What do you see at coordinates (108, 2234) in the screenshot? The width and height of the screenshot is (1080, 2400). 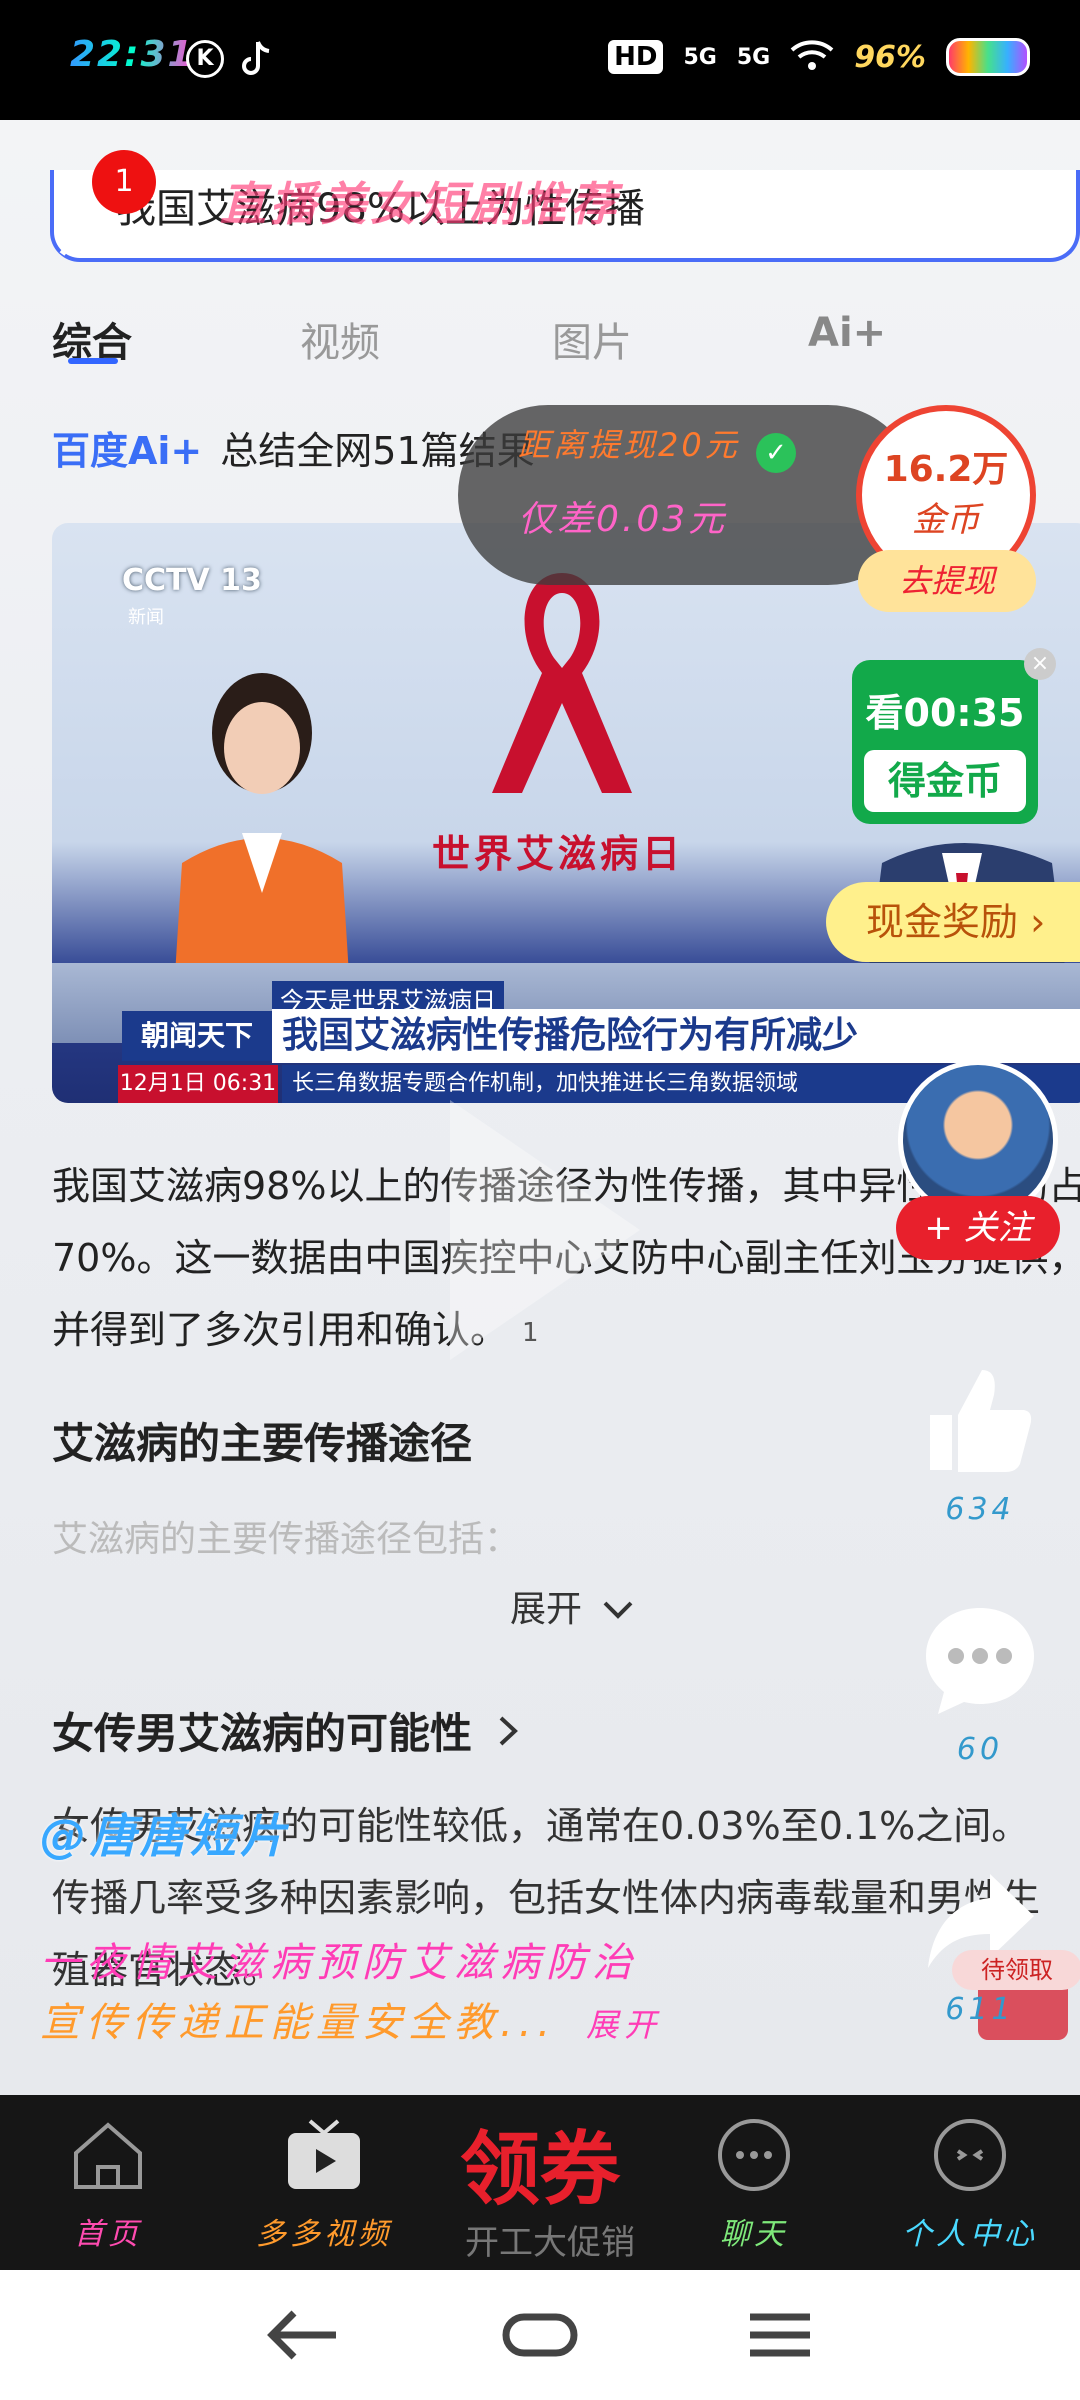 I see `nav-home-label: 首页` at bounding box center [108, 2234].